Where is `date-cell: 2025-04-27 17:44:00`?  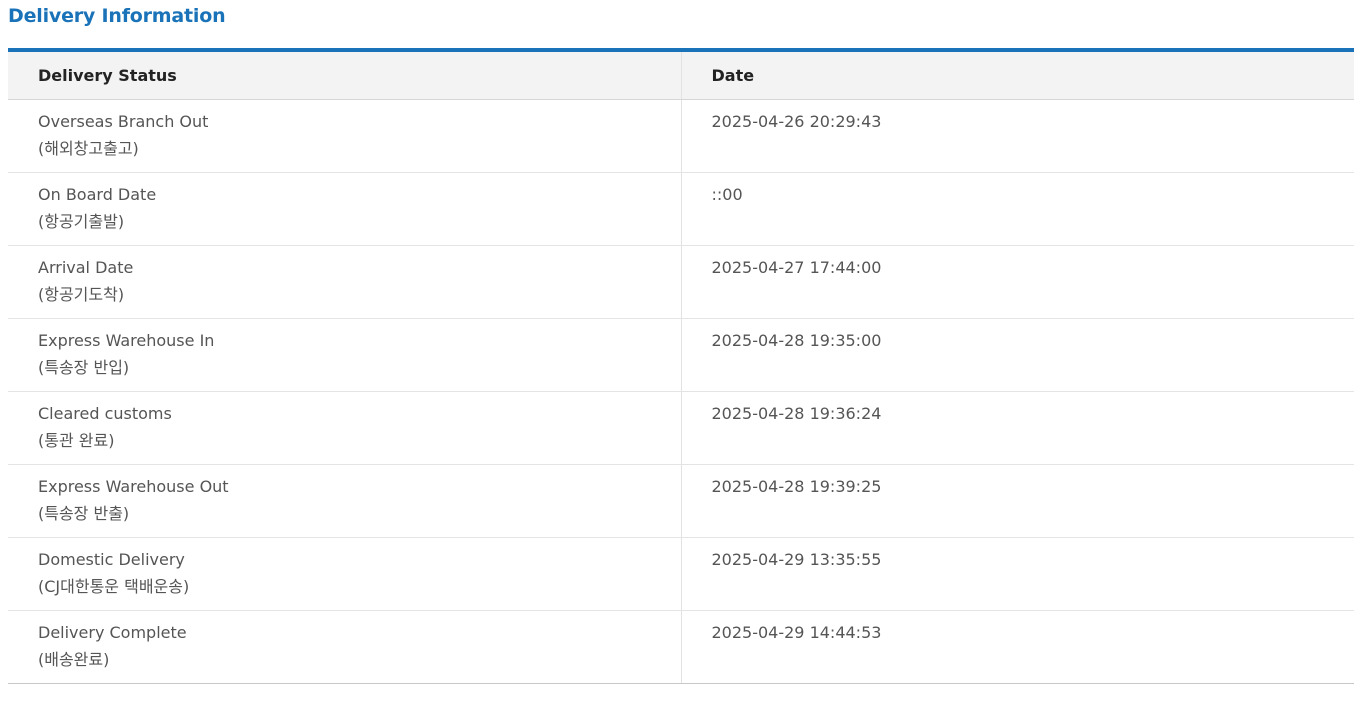 date-cell: 2025-04-27 17:44:00 is located at coordinates (1017, 282).